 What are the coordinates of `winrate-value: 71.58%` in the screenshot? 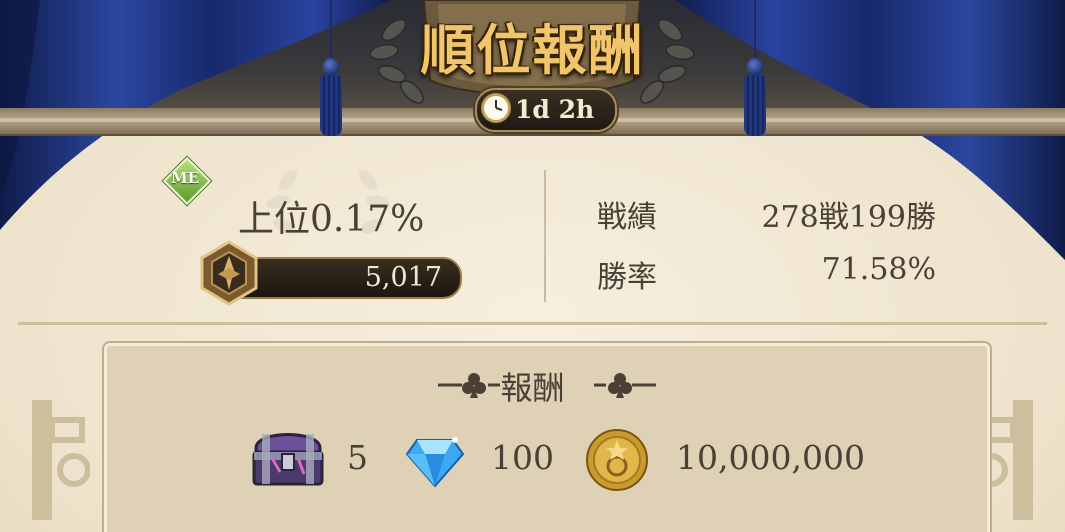 It's located at (878, 269).